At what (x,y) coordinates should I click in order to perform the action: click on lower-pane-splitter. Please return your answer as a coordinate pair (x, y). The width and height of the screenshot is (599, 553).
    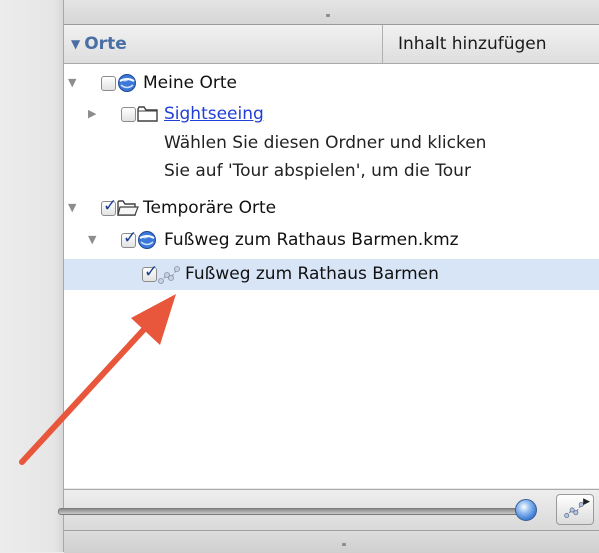
    Looking at the image, I should click on (331, 541).